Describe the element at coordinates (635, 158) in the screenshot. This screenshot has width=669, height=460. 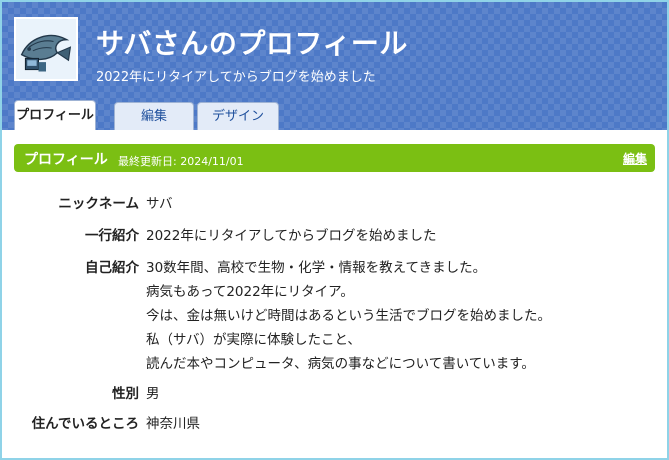
I see `edit-link: 編集` at that location.